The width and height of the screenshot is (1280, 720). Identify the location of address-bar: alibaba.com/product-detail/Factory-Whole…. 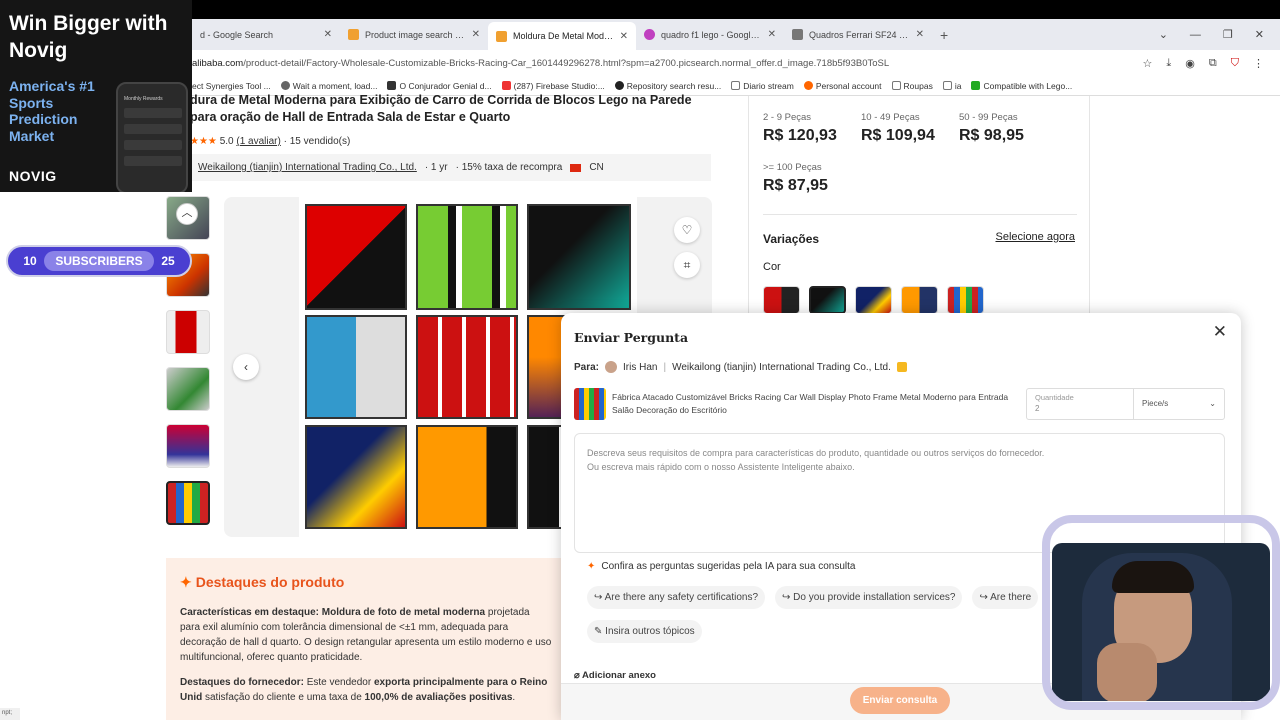
(640, 63).